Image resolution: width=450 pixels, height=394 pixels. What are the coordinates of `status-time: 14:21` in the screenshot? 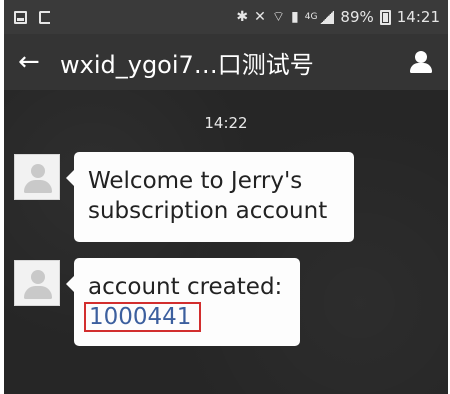 It's located at (418, 17).